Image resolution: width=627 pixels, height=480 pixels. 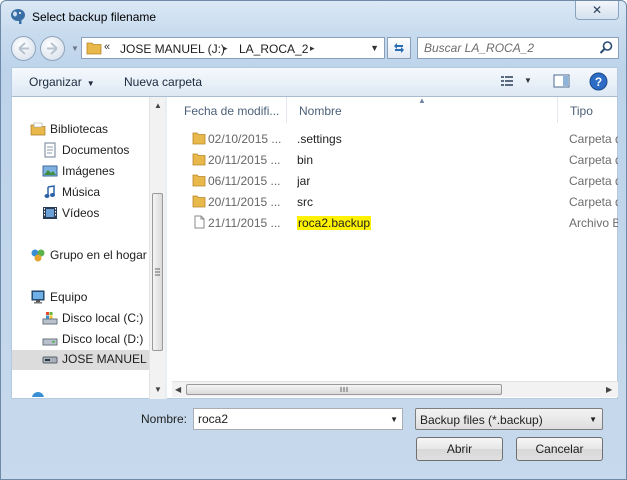 What do you see at coordinates (508, 82) in the screenshot?
I see `view-options-icon` at bounding box center [508, 82].